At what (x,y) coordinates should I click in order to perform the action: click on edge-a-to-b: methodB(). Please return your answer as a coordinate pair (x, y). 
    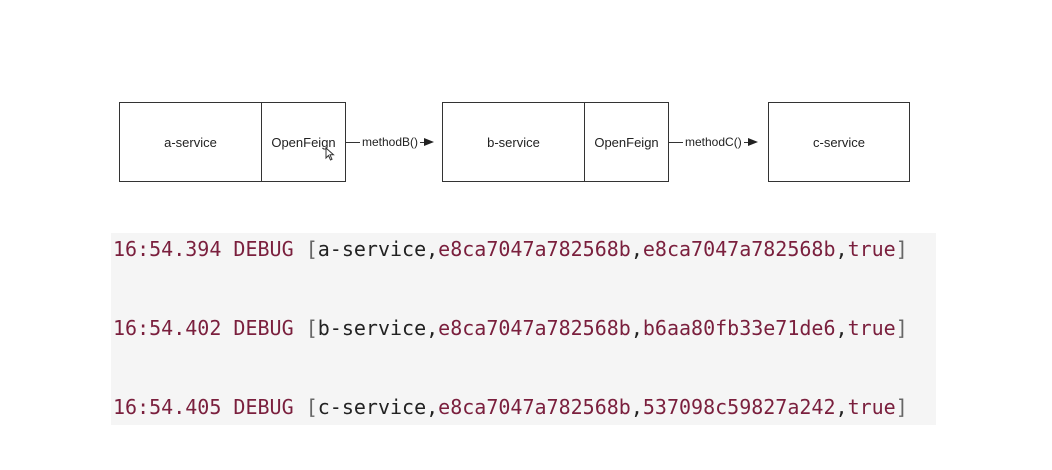
    Looking at the image, I should click on (390, 142).